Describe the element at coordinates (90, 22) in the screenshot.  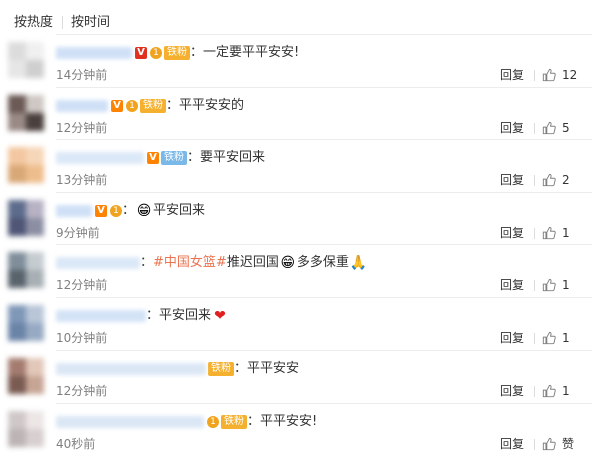
I see `sort-by-time-tab: 按时间` at that location.